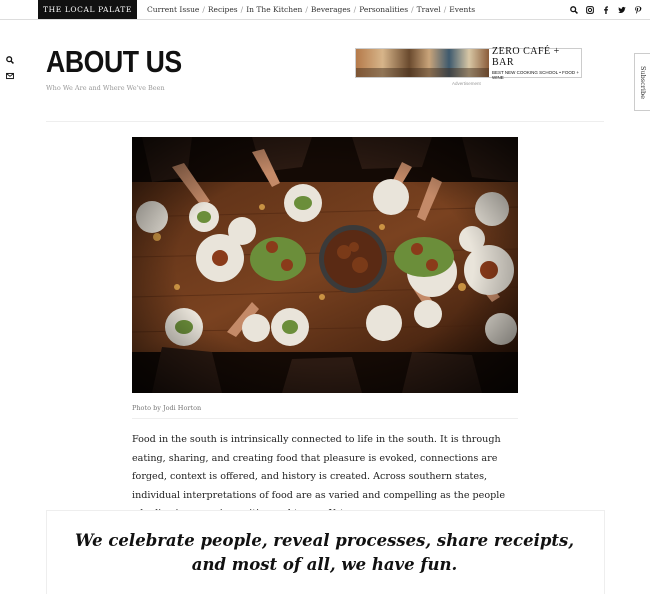  I want to click on instagram-icon, so click(590, 9).